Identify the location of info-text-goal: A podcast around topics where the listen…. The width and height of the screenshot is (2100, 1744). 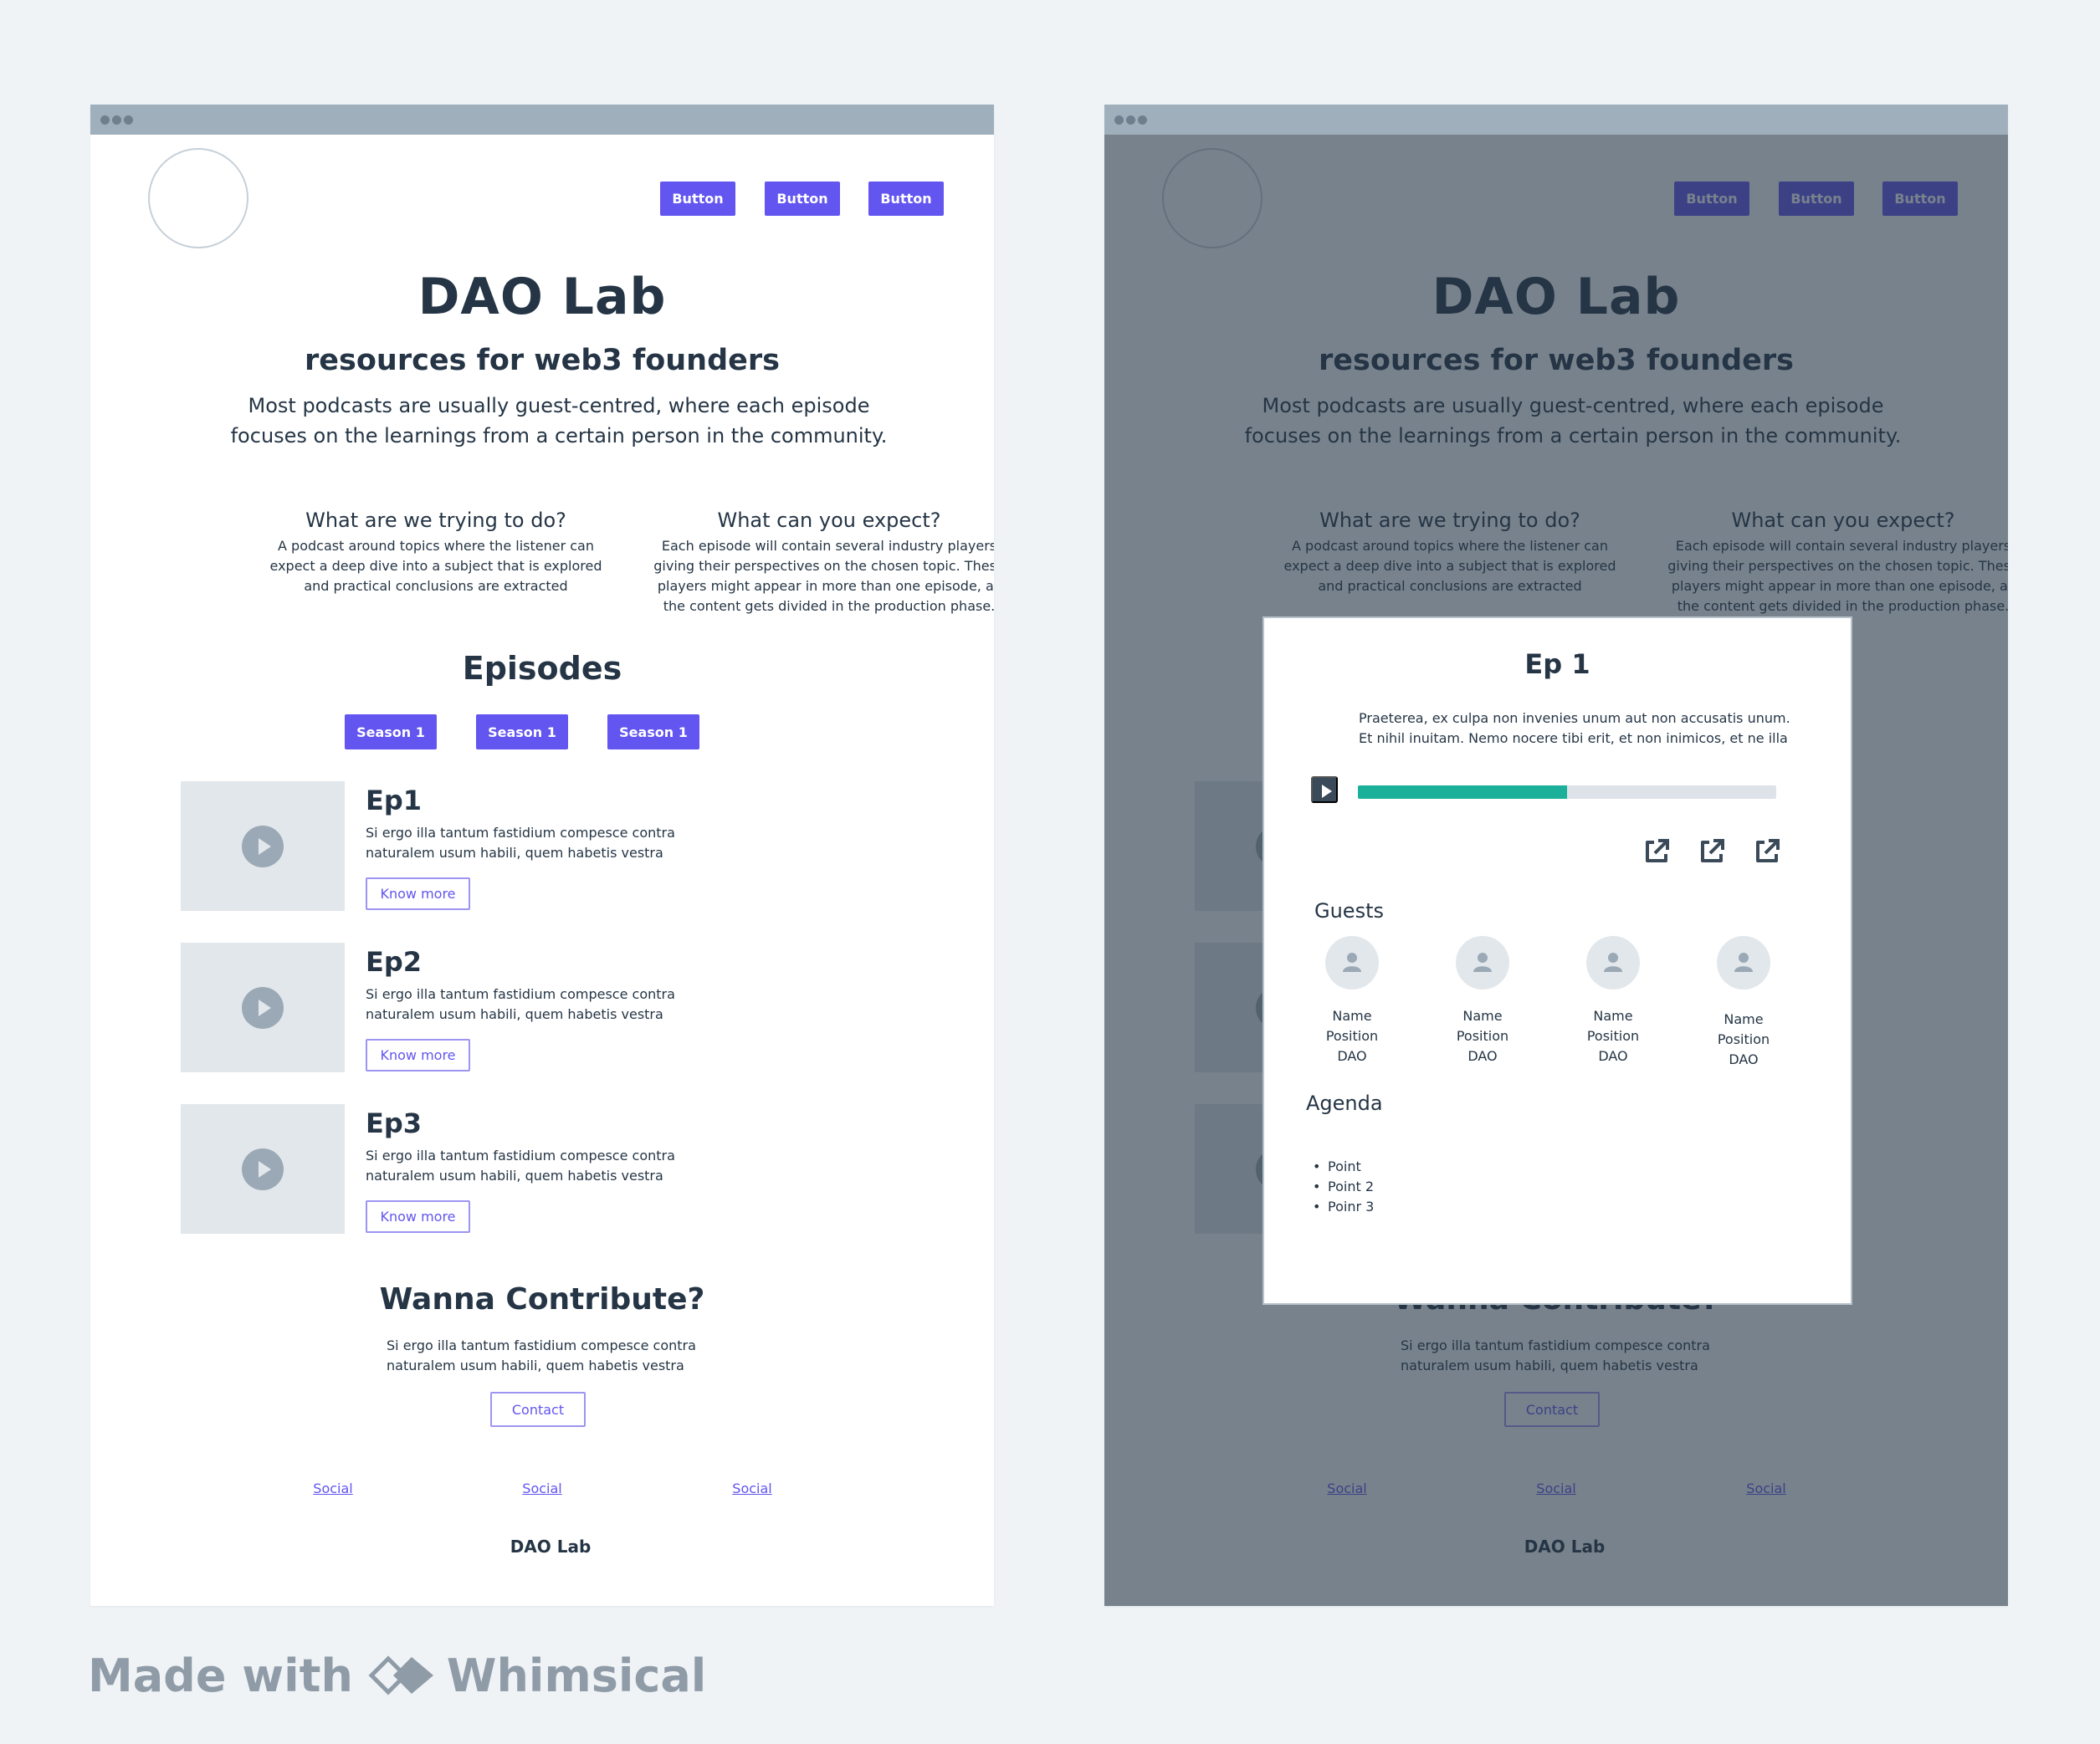
(436, 566).